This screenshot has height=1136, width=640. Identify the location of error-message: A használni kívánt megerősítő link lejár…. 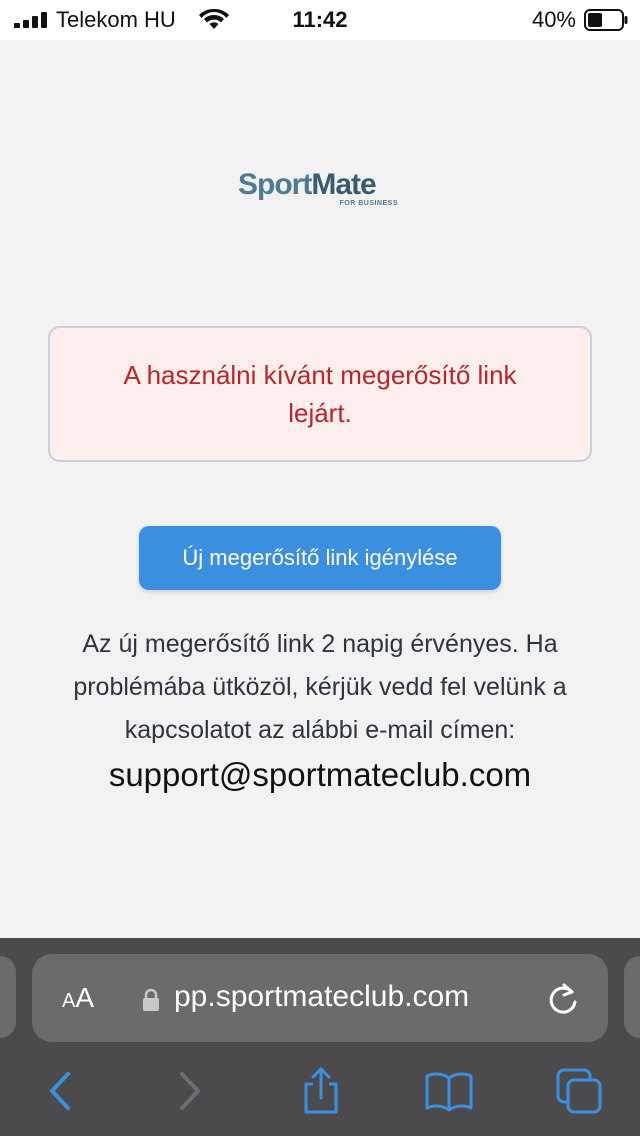
(320, 394).